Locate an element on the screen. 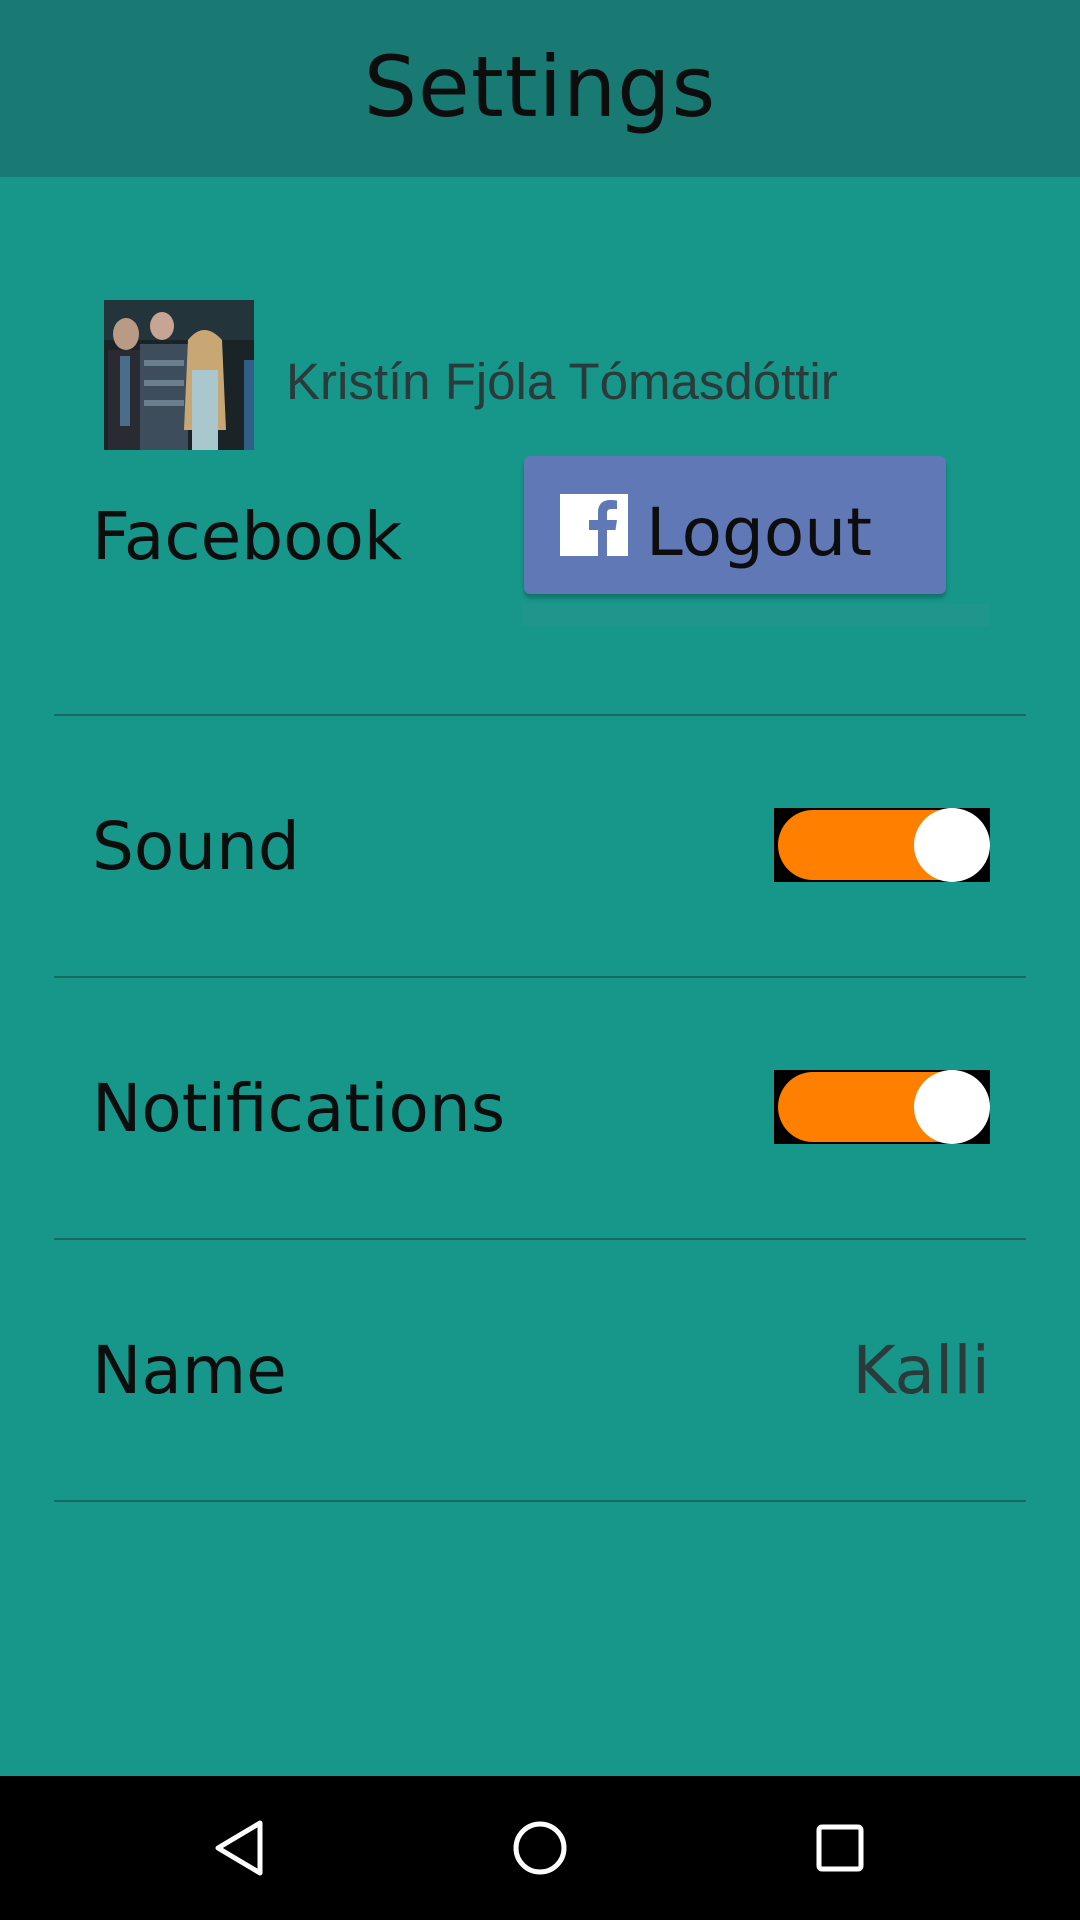  name-value: Kalli is located at coordinates (921, 1370).